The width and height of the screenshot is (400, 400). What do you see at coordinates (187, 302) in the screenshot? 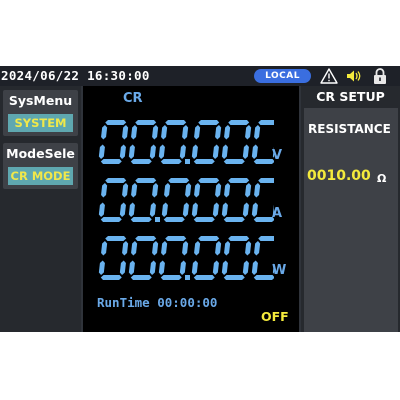
I see `runtime-value: 00:00:00` at bounding box center [187, 302].